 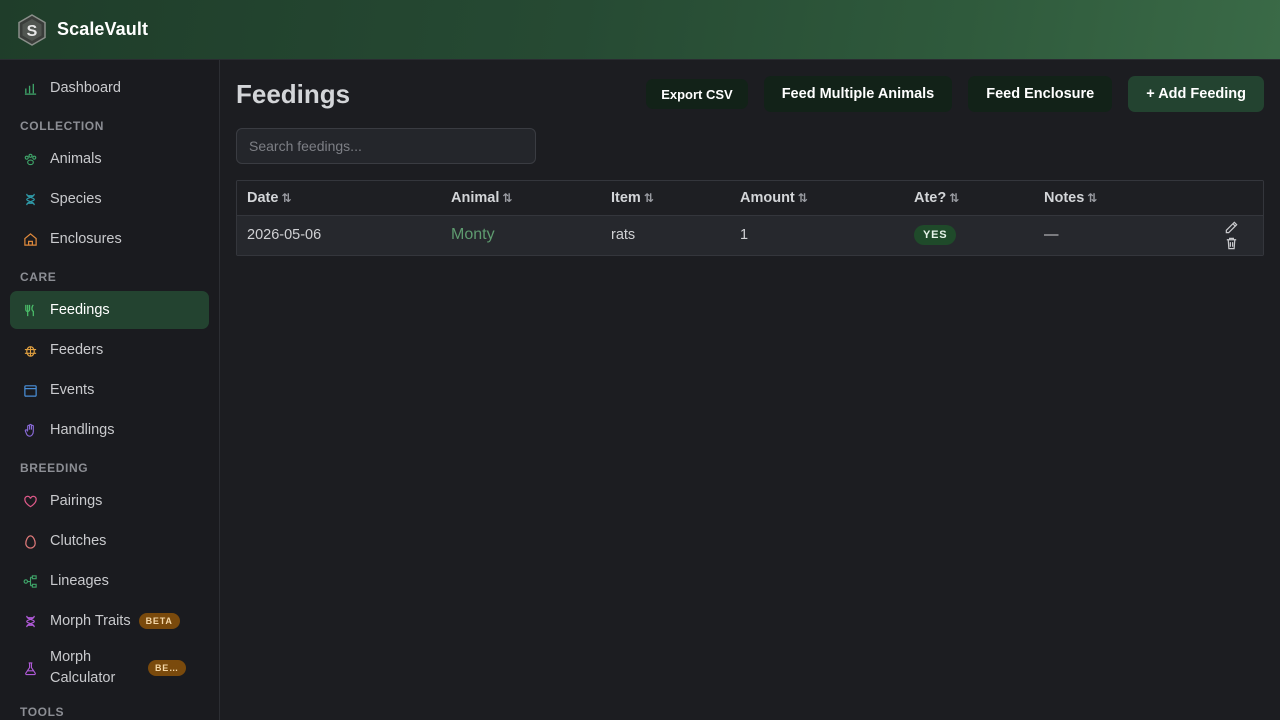 What do you see at coordinates (293, 94) in the screenshot?
I see `page-title: Feedings` at bounding box center [293, 94].